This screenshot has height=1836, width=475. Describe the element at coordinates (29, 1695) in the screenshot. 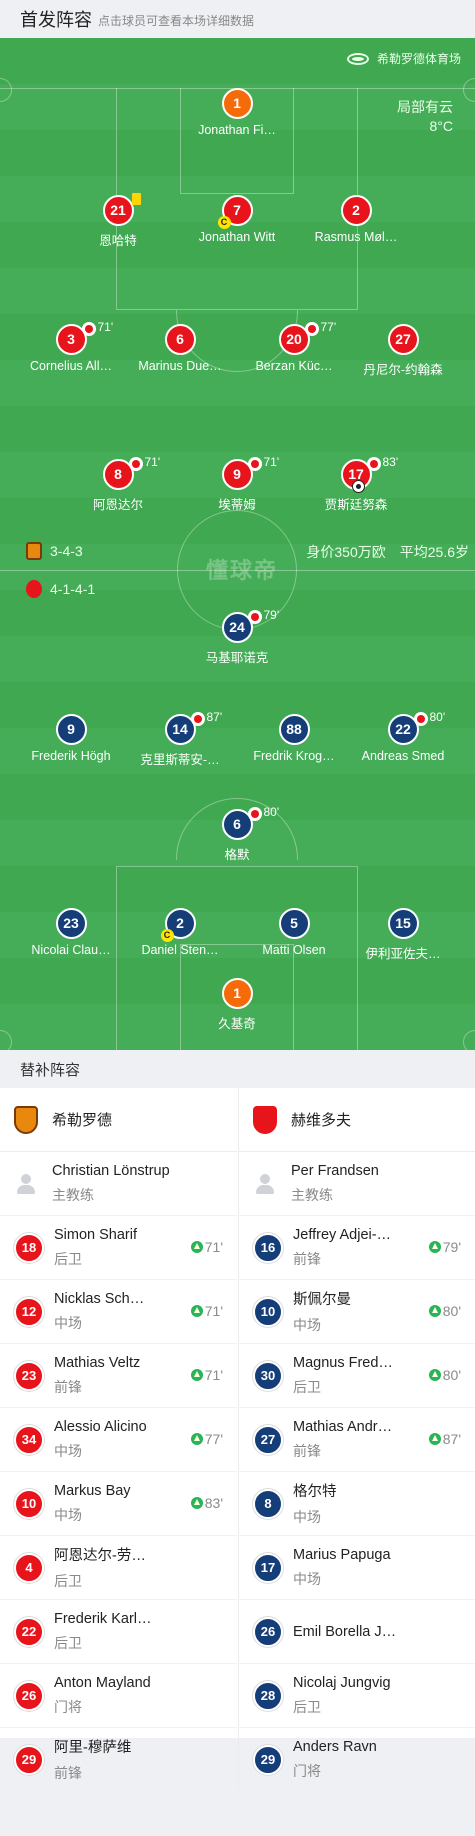

I see `sub-jersey-number: 26` at that location.